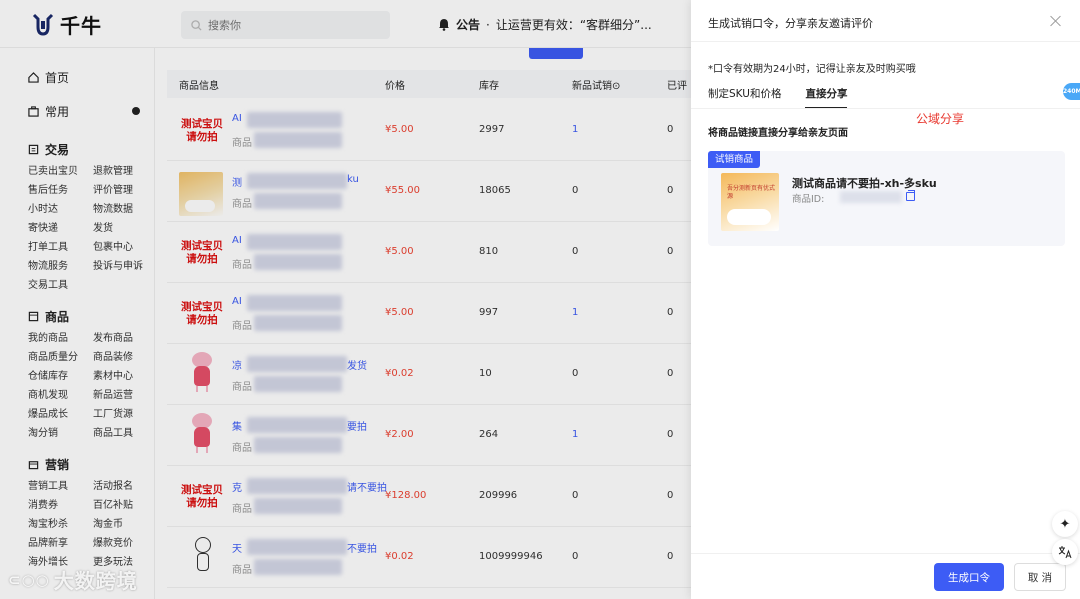  Describe the element at coordinates (734, 159) in the screenshot. I see `trial-product-badge: 试销商品` at that location.